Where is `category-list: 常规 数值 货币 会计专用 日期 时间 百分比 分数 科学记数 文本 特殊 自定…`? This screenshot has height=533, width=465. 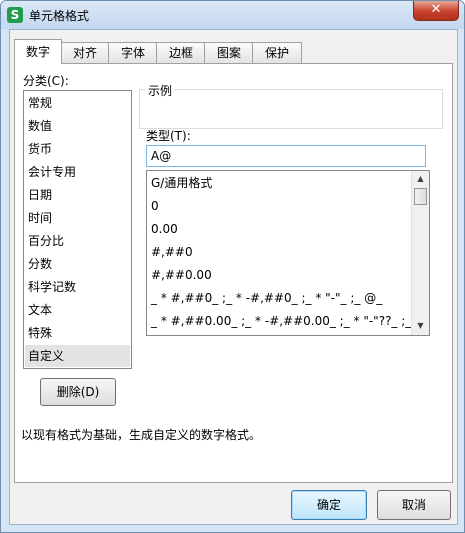
category-list: 常规 数值 货币 会计专用 日期 时间 百分比 分数 科学记数 文本 特殊 自定… is located at coordinates (77, 229).